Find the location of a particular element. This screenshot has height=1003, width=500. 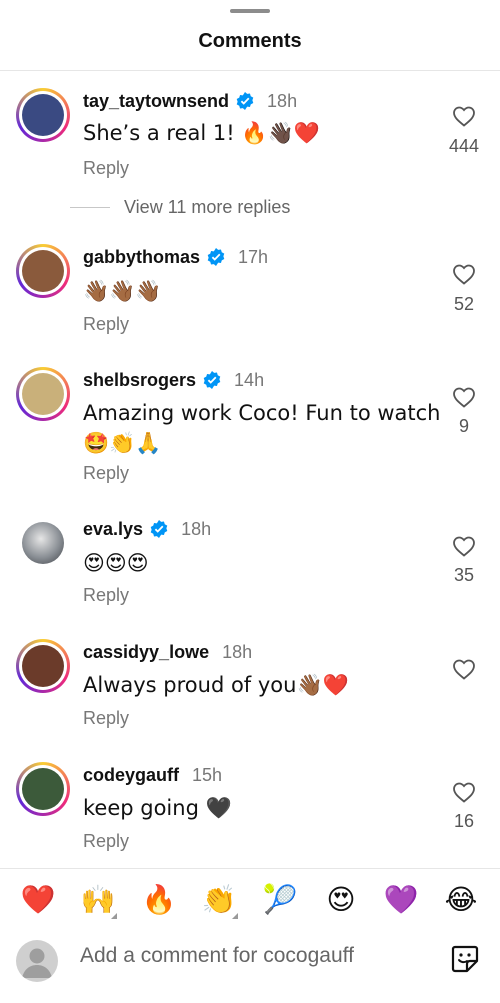

comment-time: 14h is located at coordinates (249, 379).